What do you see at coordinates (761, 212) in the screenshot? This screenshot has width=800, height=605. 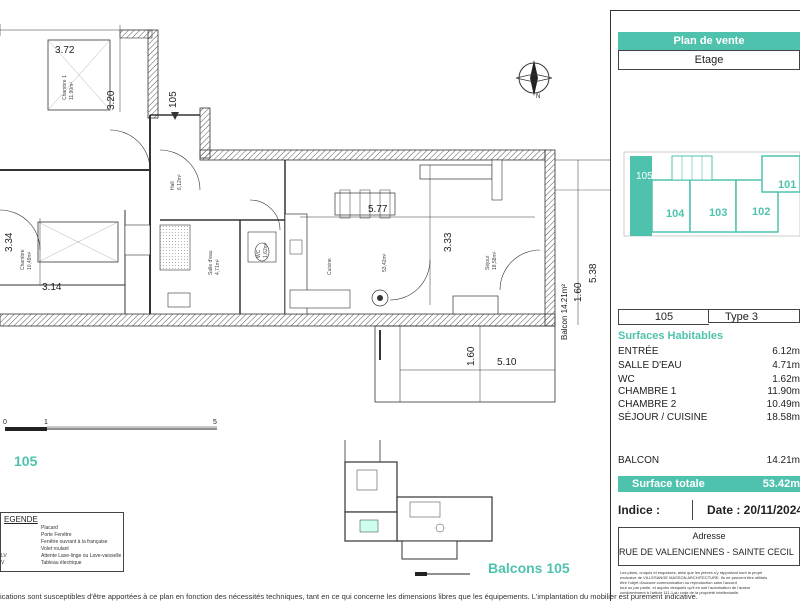 I see `keyplan-unit-102: 102` at bounding box center [761, 212].